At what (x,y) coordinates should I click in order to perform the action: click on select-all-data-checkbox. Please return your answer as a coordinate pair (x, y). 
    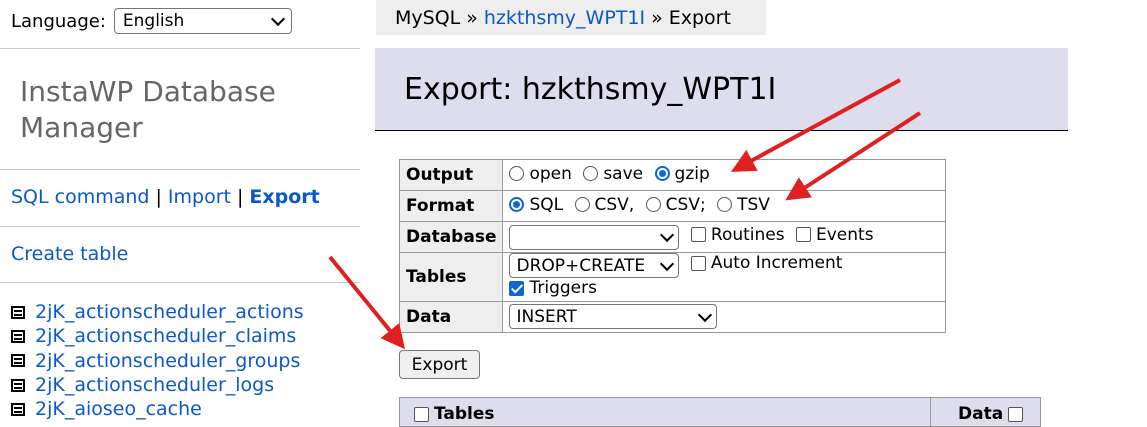
    Looking at the image, I should click on (1016, 414).